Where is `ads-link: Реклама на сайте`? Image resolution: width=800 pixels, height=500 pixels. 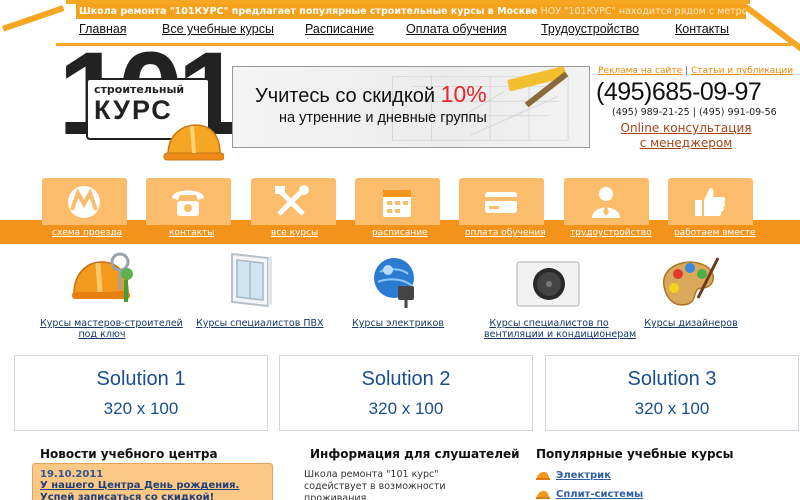 ads-link: Реклама на сайте is located at coordinates (640, 71).